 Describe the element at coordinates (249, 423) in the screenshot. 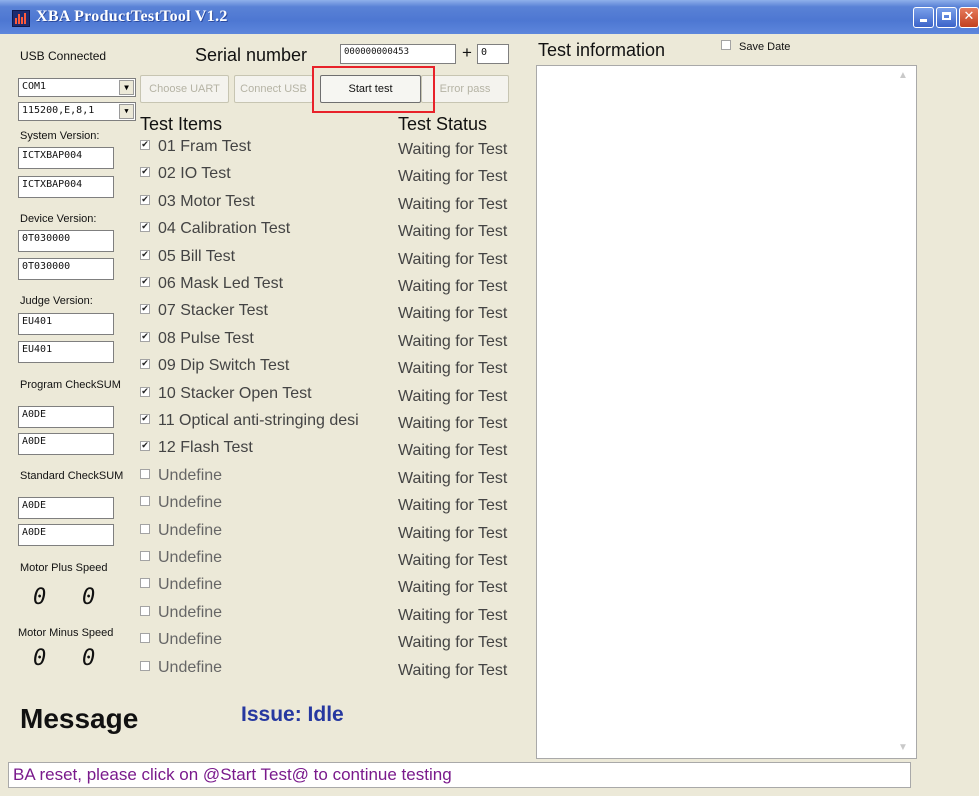

I see `test-item-row: ✔ 11 Optical anti-stringing desi` at that location.